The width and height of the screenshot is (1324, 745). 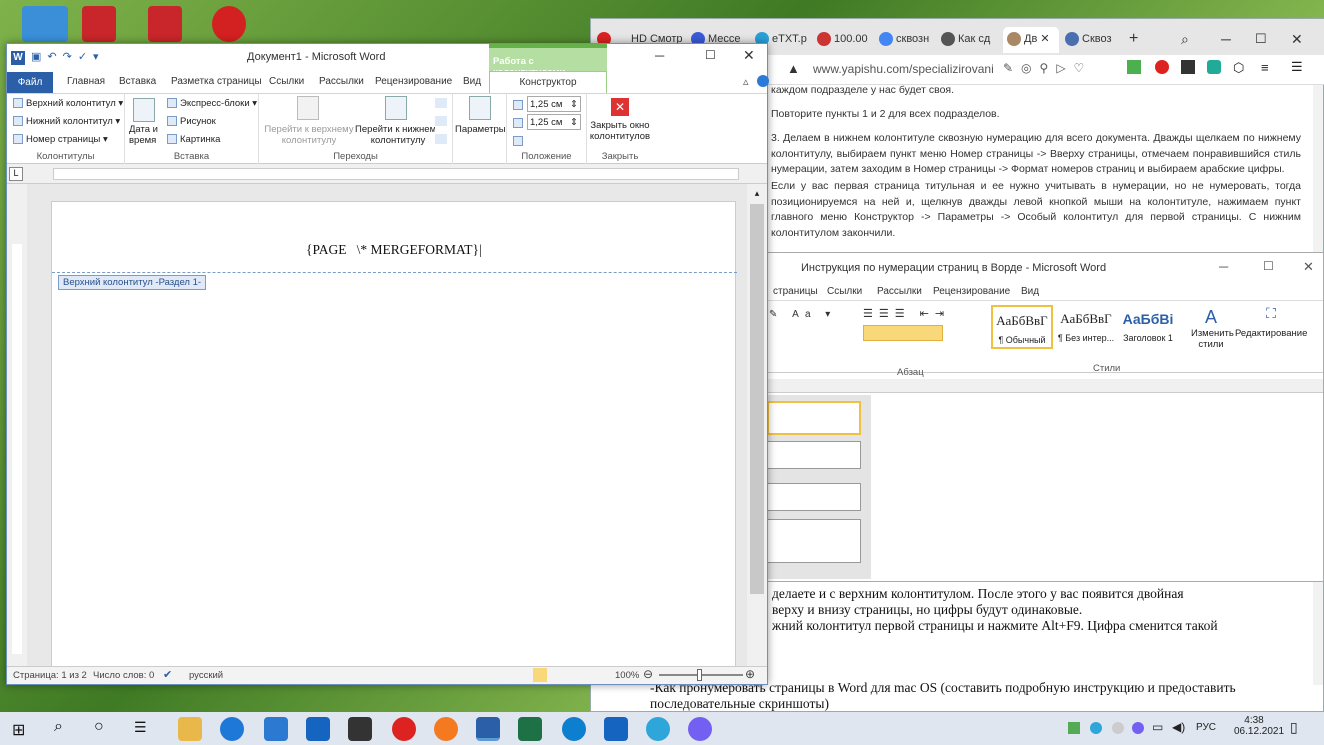 What do you see at coordinates (627, 675) in the screenshot?
I see `zoom-level: 100%` at bounding box center [627, 675].